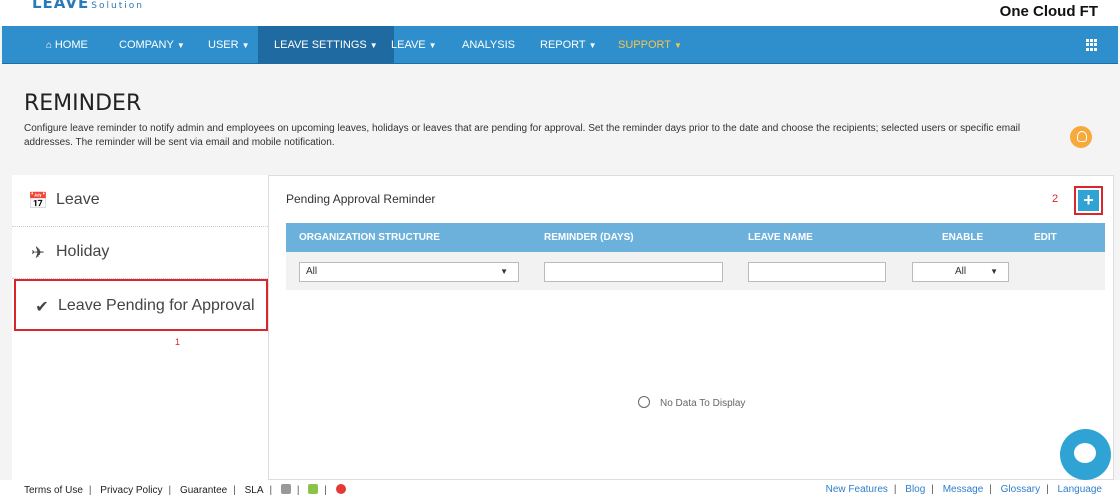 This screenshot has height=502, width=1120. I want to click on message-link: Message, so click(963, 489).